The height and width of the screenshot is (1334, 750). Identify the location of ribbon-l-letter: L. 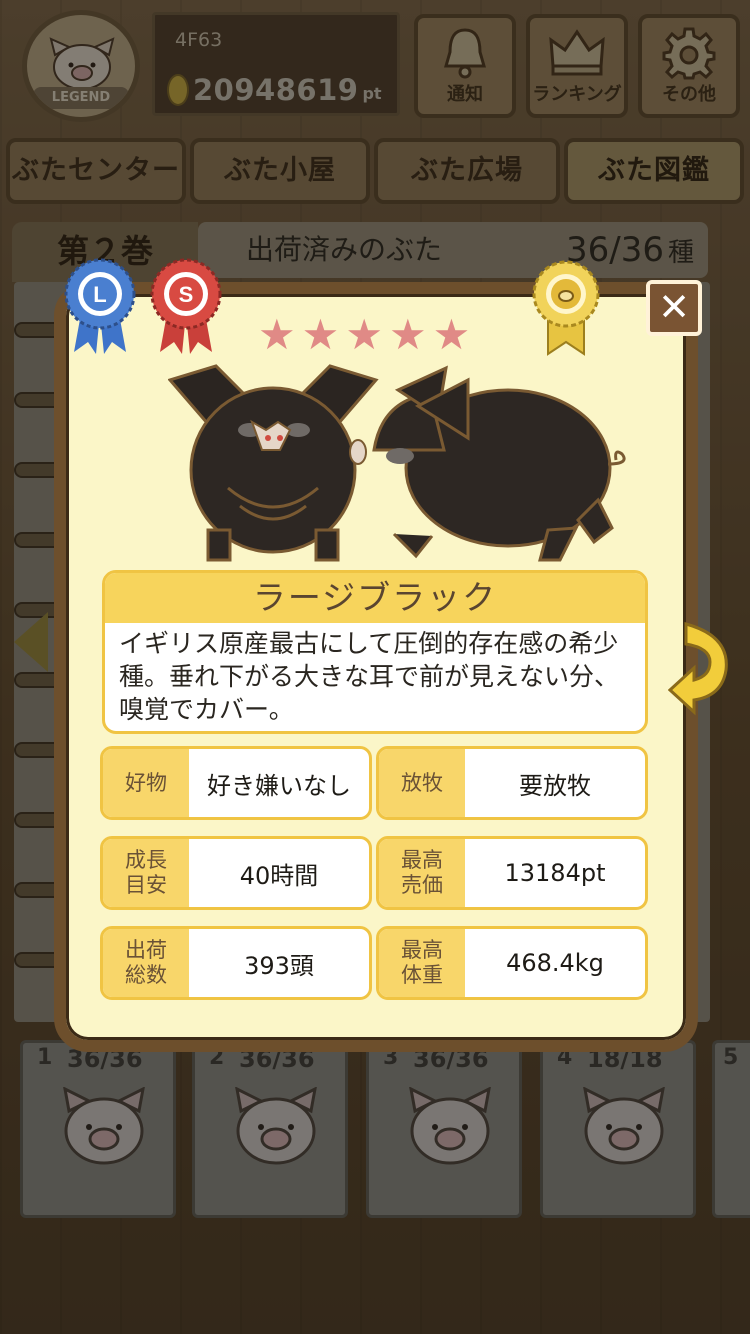
(99, 294).